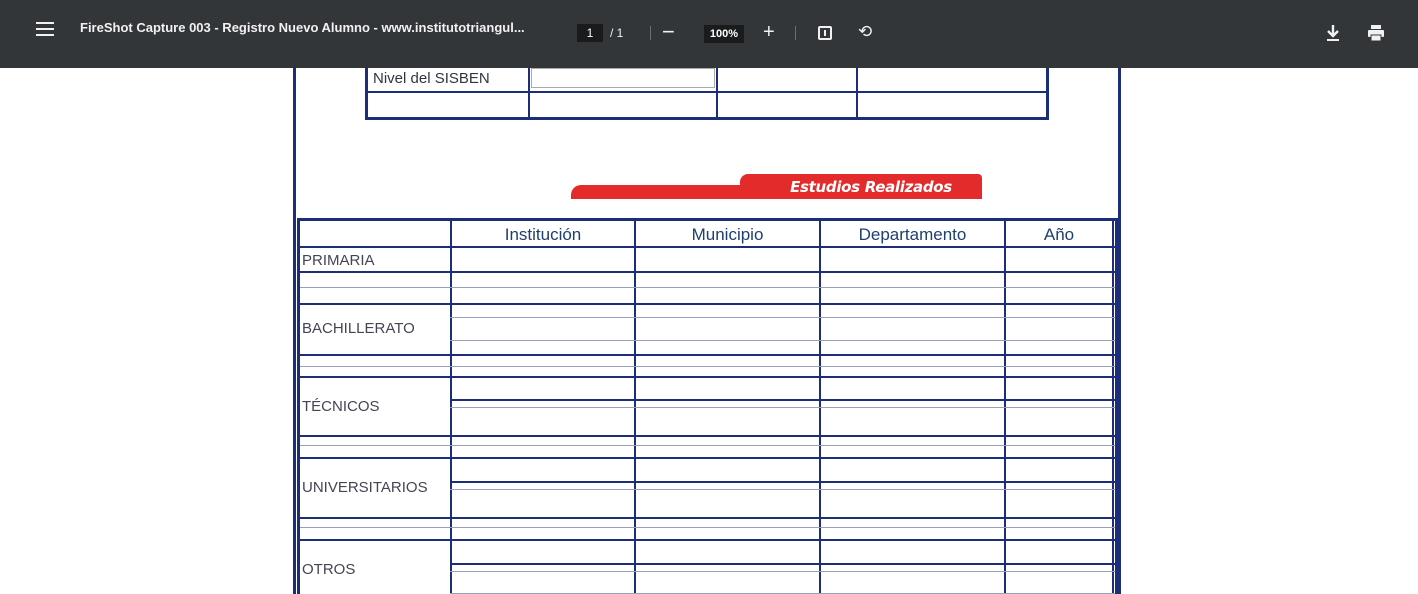 The image size is (1418, 594). What do you see at coordinates (668, 32) in the screenshot?
I see `zoom-out-icon: −` at bounding box center [668, 32].